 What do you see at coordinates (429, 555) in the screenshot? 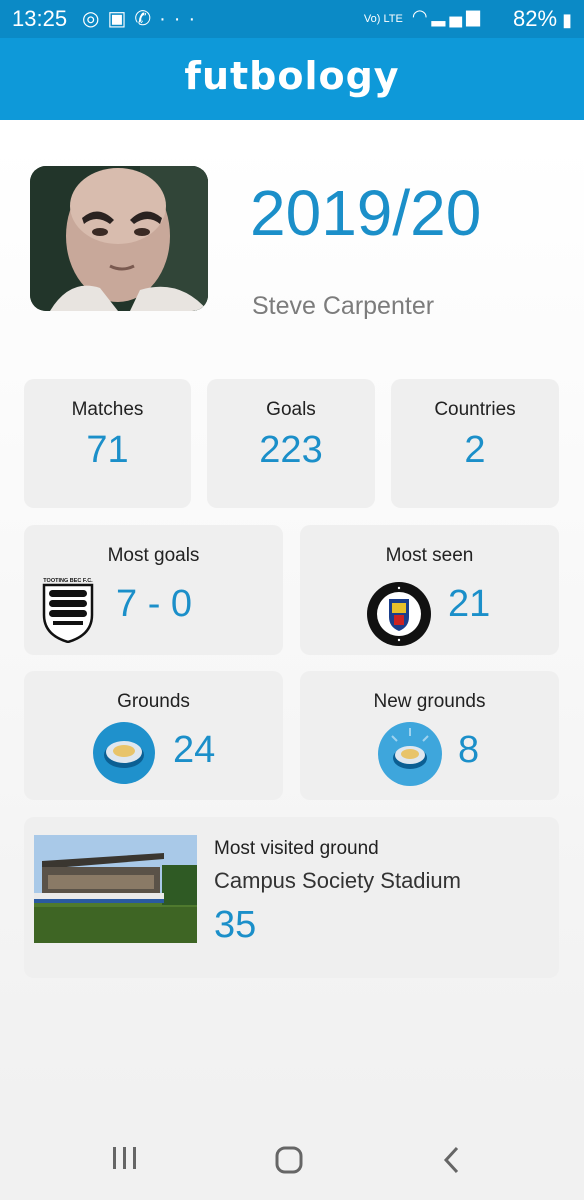
I see `most-seen-label: Most seen` at bounding box center [429, 555].